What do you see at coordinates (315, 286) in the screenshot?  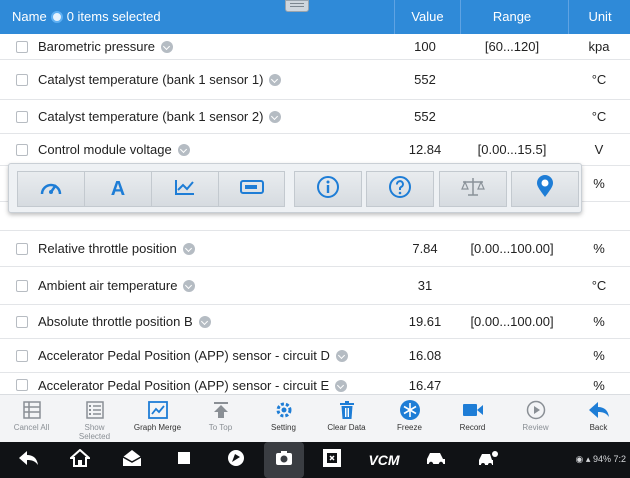 I see `table-row: Ambient air temperature 31 °C` at bounding box center [315, 286].